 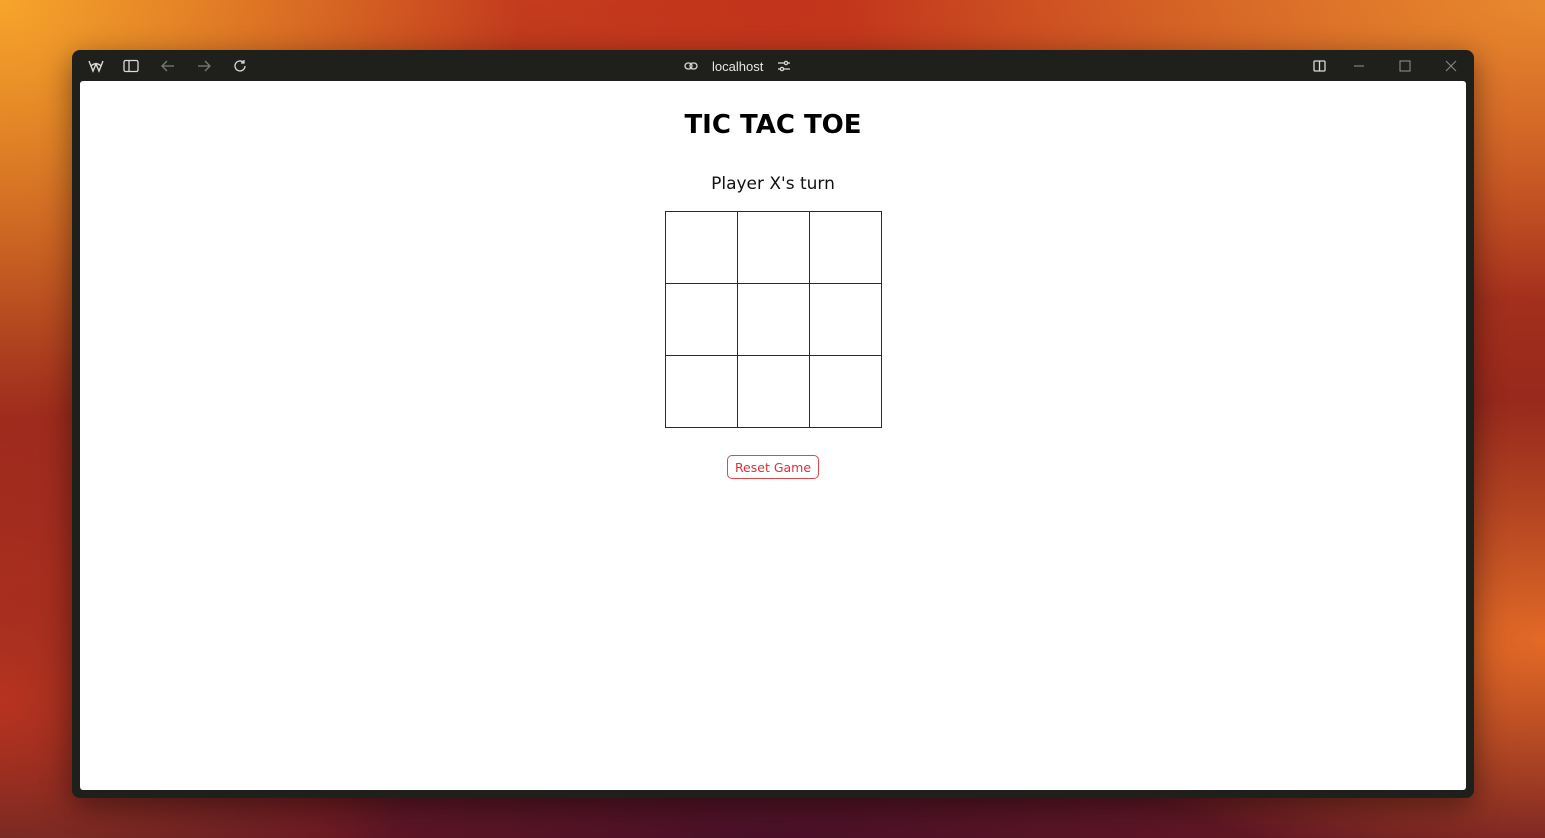 What do you see at coordinates (204, 66) in the screenshot?
I see `forward-arrow-icon` at bounding box center [204, 66].